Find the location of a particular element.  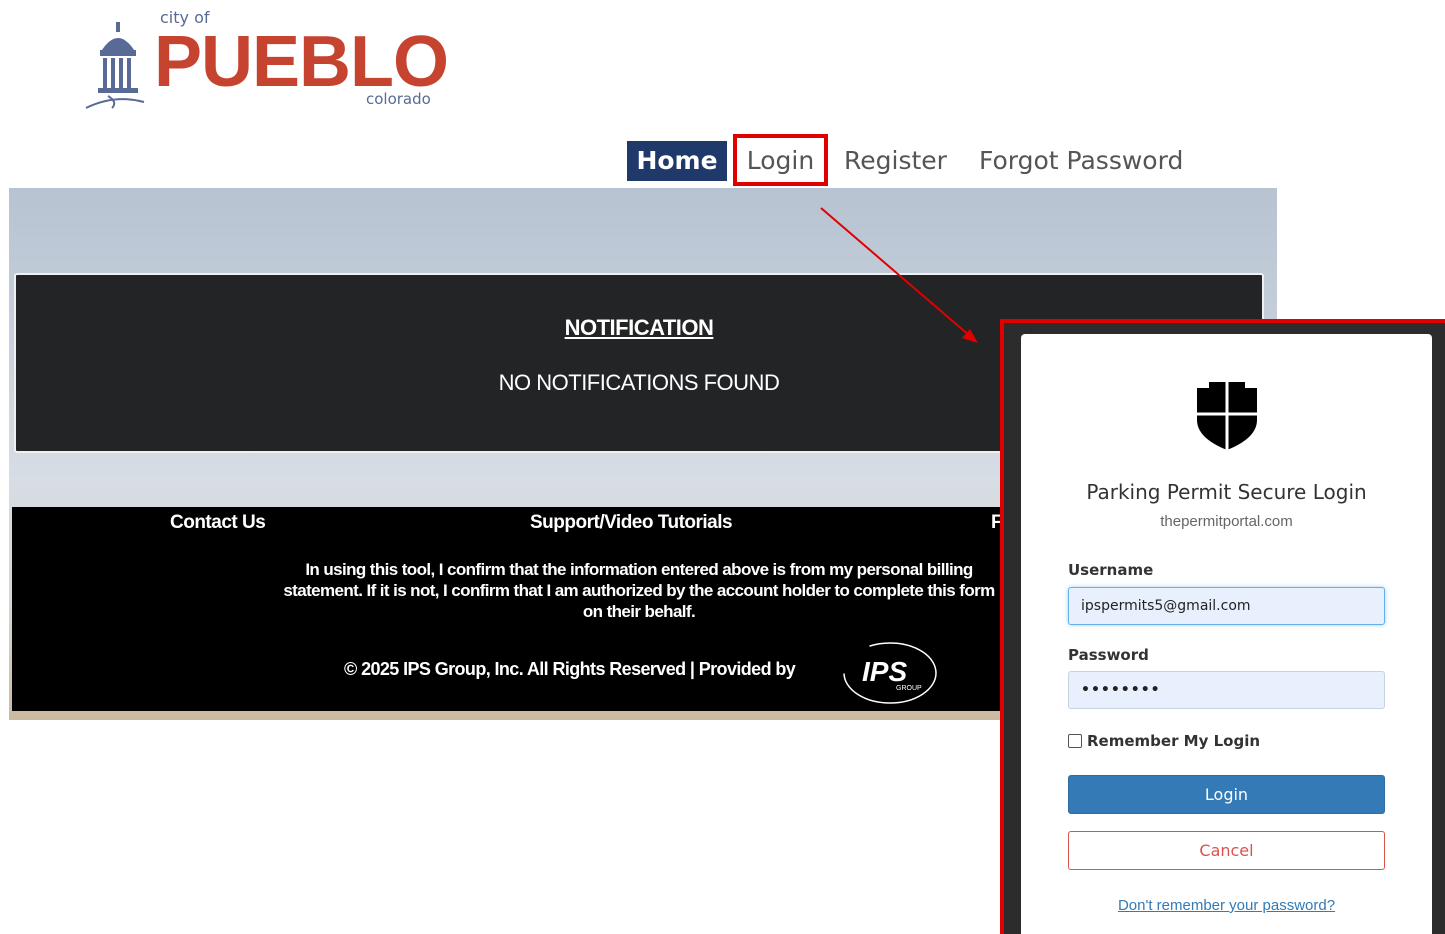

remember-label: Remember My Login is located at coordinates (1174, 741).